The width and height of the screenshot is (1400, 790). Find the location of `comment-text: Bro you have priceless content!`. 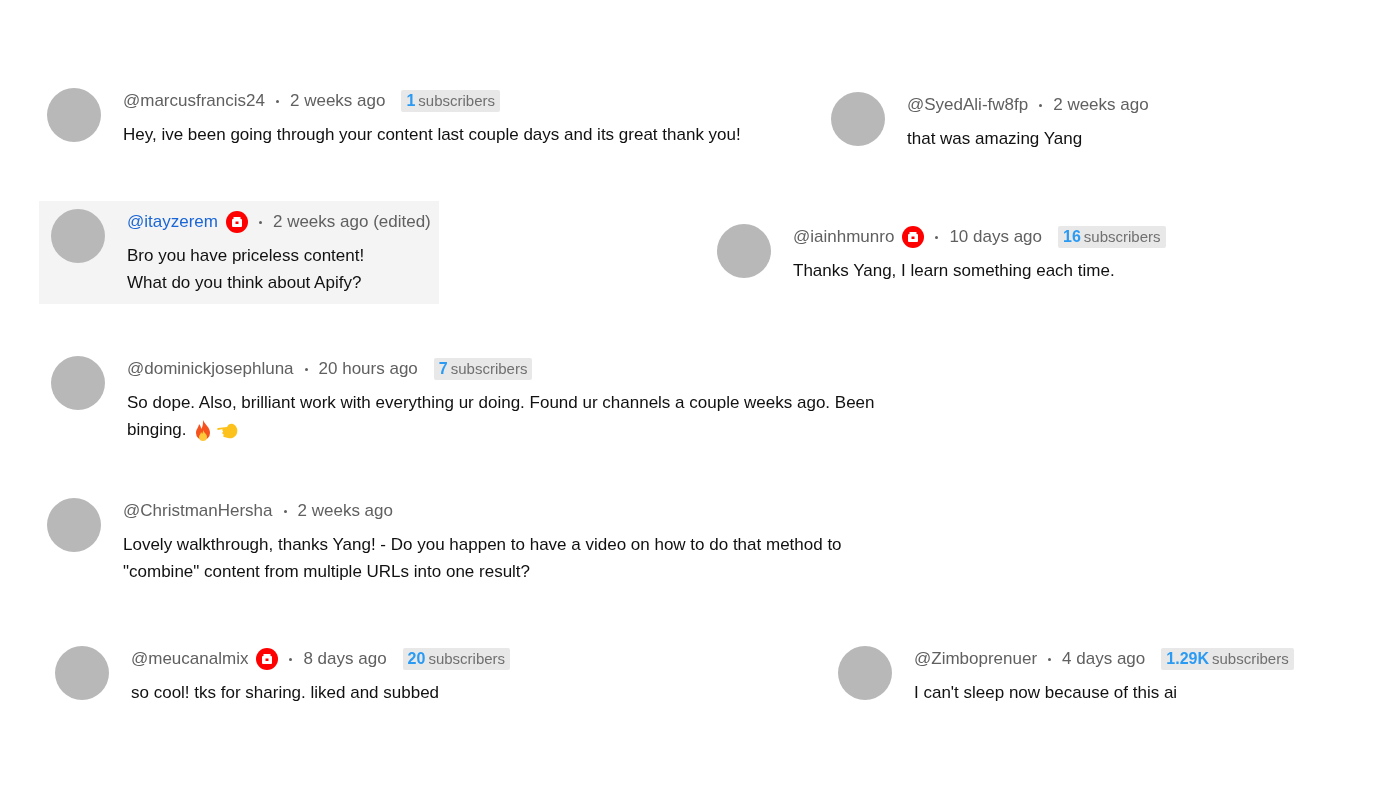

comment-text: Bro you have priceless content! is located at coordinates (246, 256).